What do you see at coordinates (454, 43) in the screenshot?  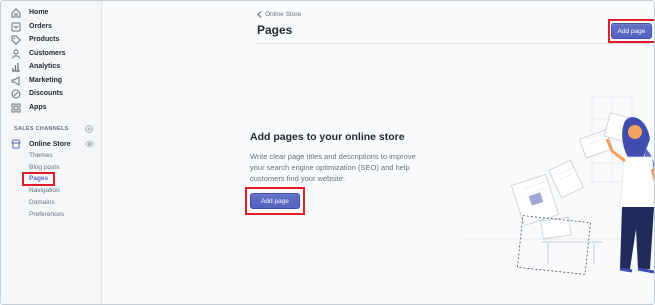 I see `divider` at bounding box center [454, 43].